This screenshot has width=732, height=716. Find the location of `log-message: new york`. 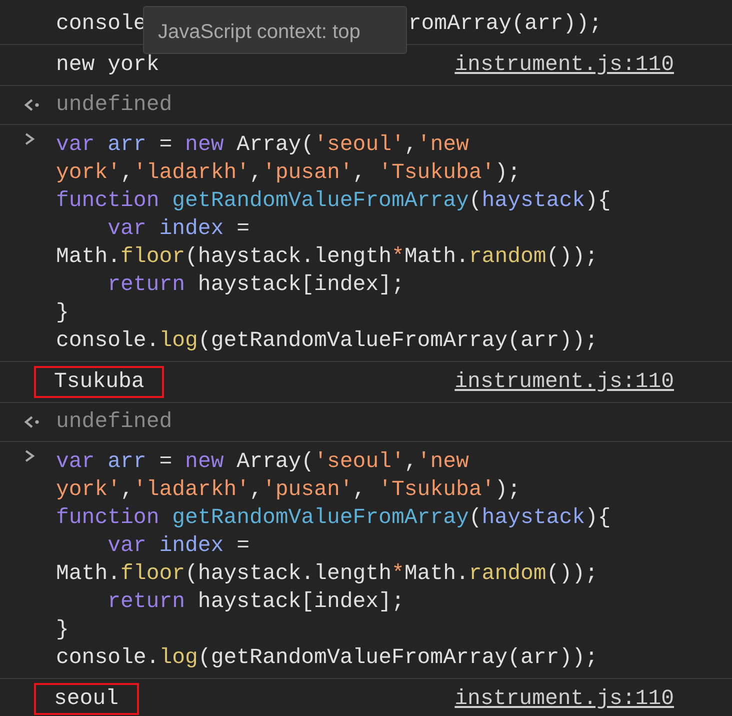

log-message: new york is located at coordinates (108, 65).